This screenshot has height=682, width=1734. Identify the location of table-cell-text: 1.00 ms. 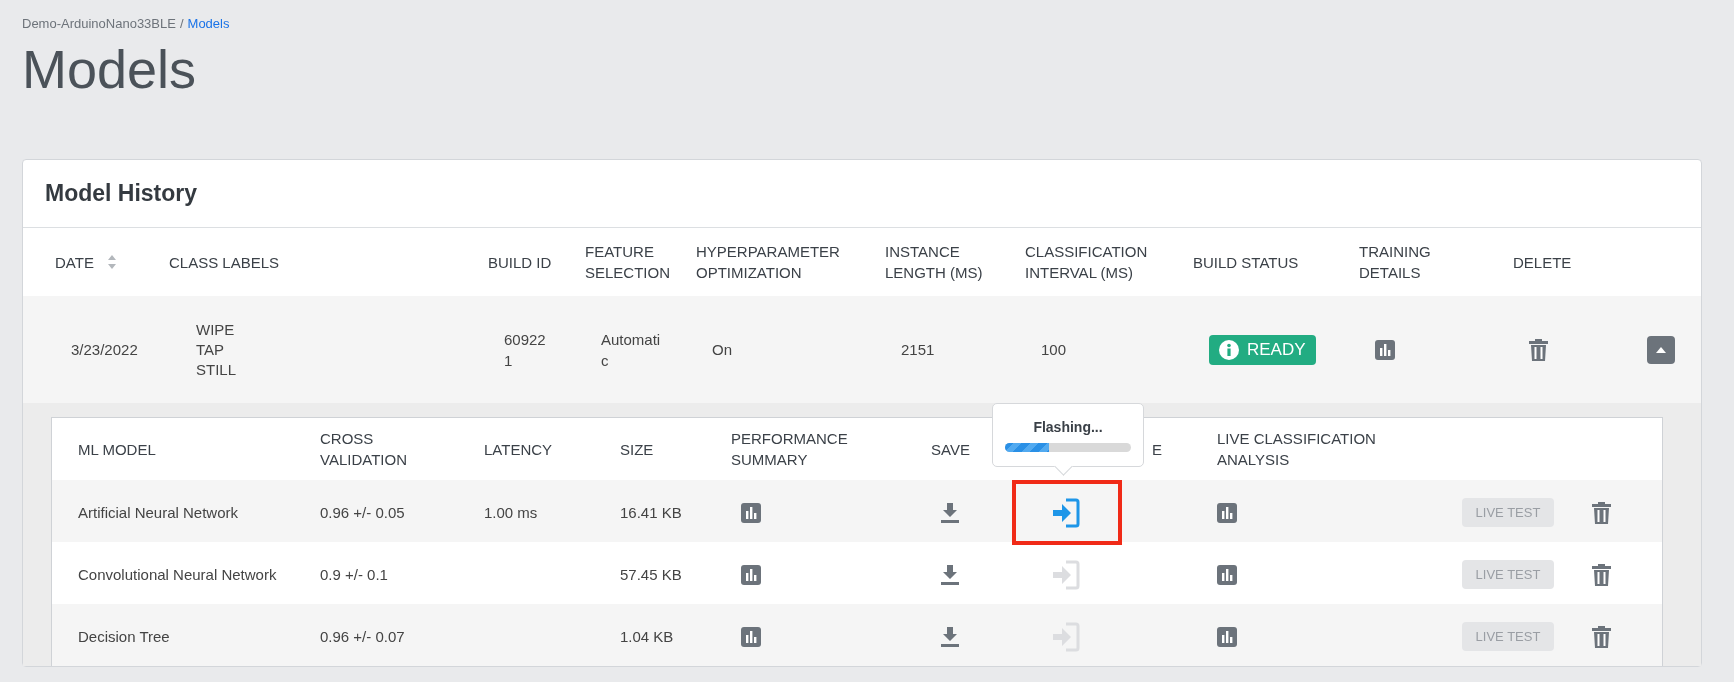
(511, 513).